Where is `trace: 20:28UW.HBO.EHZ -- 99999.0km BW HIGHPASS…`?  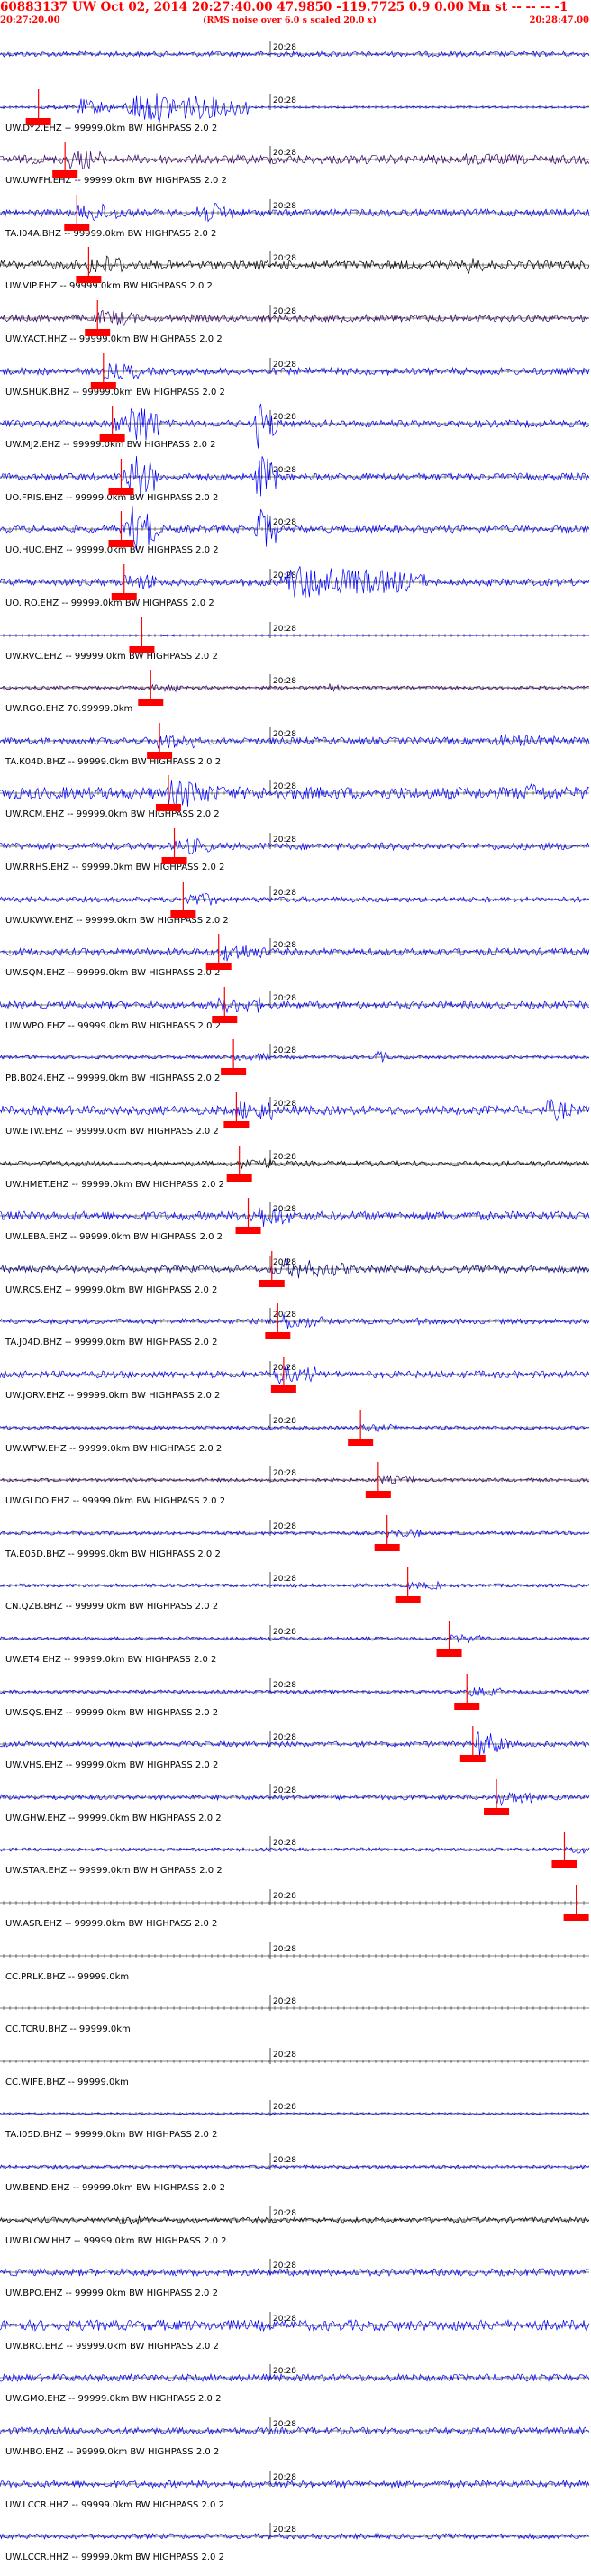
trace: 20:28UW.HBO.EHZ -- 99999.0km BW HIGHPASS… is located at coordinates (295, 2437).